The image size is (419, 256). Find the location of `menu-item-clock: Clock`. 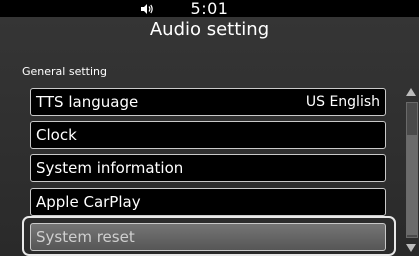

menu-item-clock: Clock is located at coordinates (208, 135).